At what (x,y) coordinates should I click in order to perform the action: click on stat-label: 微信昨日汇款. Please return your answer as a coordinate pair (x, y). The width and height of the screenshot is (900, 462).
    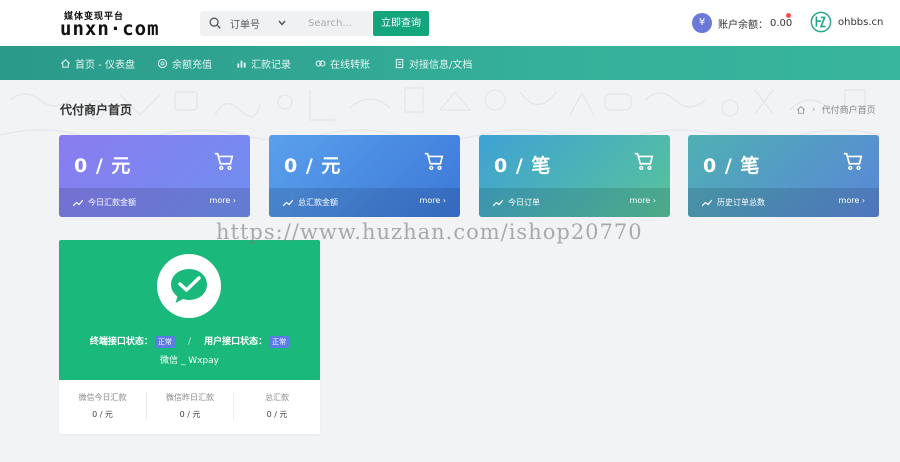
    Looking at the image, I should click on (190, 397).